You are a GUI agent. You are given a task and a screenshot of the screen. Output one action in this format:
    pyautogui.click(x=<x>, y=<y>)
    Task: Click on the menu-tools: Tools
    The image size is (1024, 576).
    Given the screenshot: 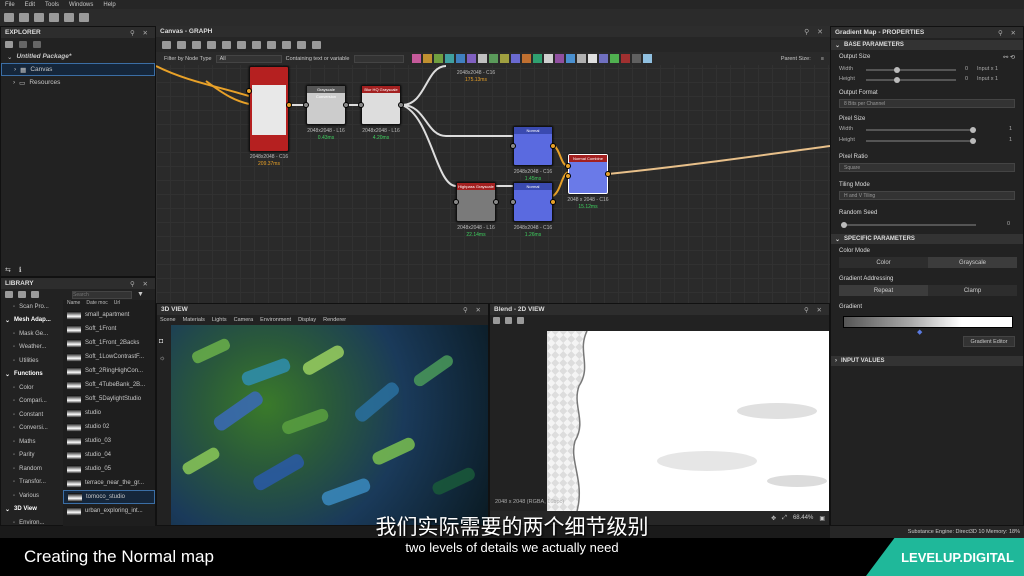 What is the action you would take?
    pyautogui.click(x=52, y=5)
    